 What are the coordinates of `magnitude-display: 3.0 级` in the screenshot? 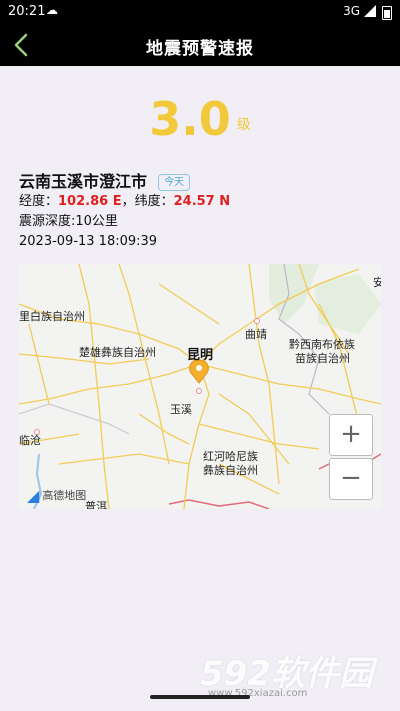 It's located at (200, 119).